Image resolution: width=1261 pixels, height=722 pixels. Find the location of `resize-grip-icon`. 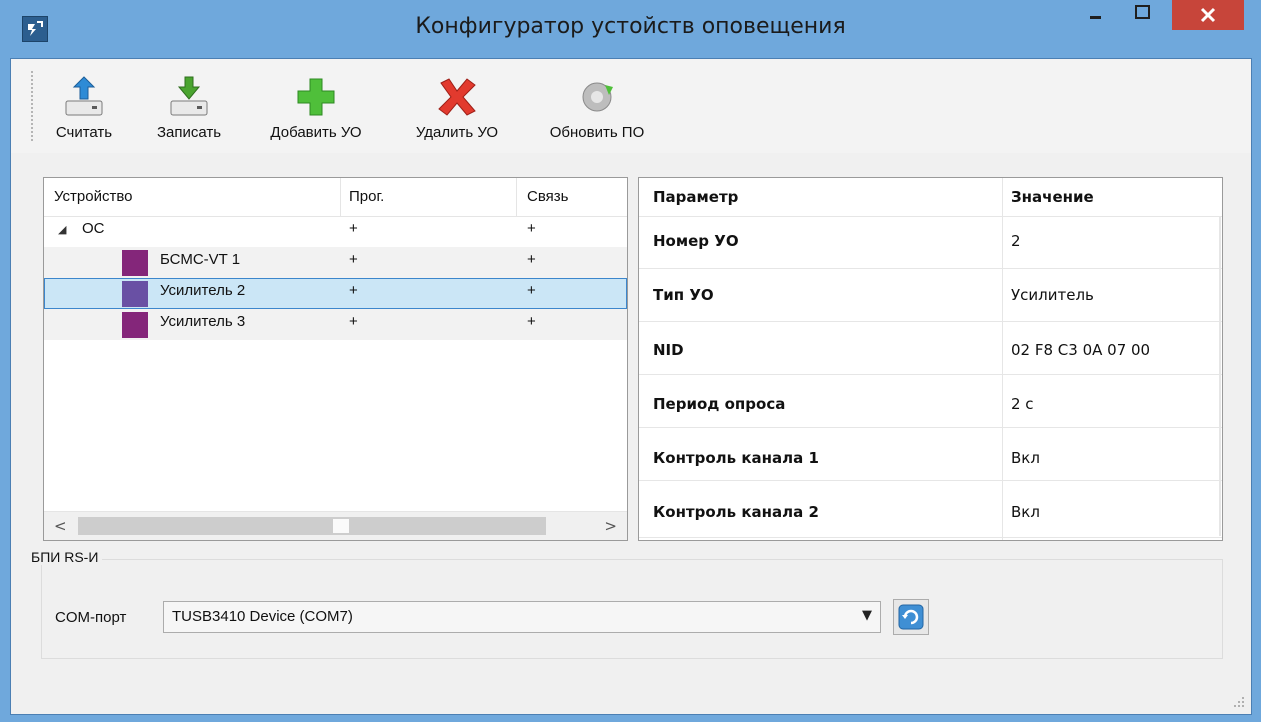

resize-grip-icon is located at coordinates (1239, 702).